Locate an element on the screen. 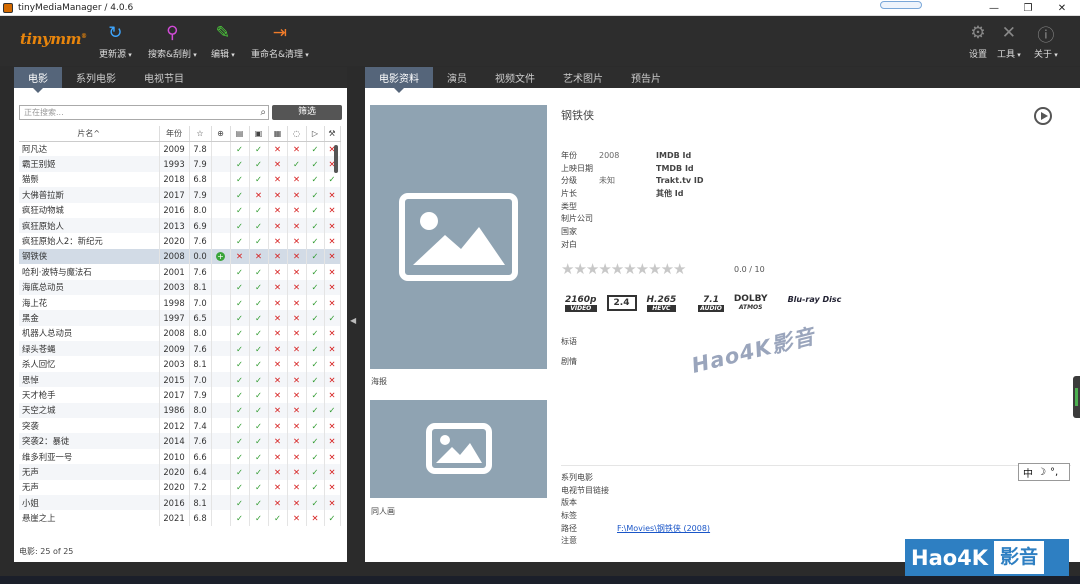  table-row: 突袭 2012 7.4 ✓ ✓ ✕ ✕ ✓ ✕ is located at coordinates (180, 426).